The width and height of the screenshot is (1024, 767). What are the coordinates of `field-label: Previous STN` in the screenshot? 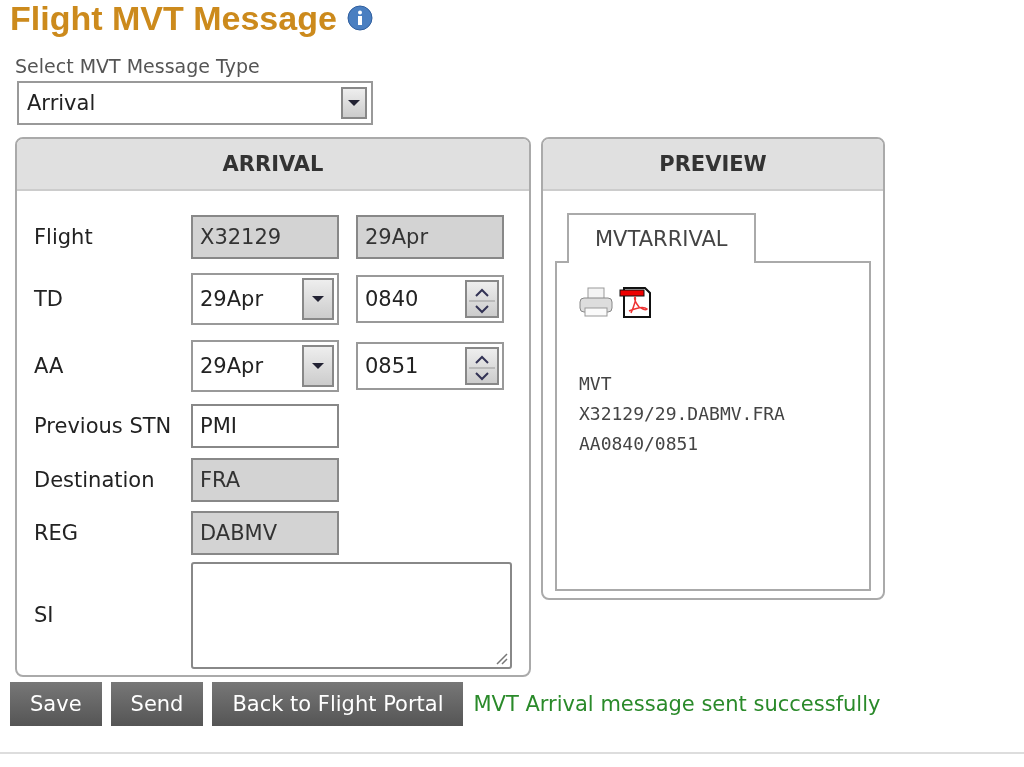 It's located at (103, 426).